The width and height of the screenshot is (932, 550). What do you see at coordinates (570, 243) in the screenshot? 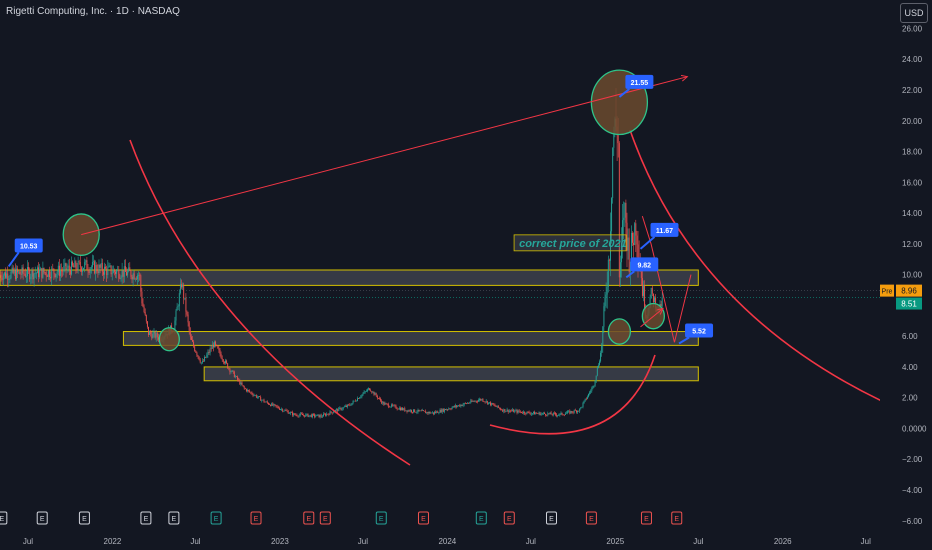
I see `text-note: correct price of 2021` at bounding box center [570, 243].